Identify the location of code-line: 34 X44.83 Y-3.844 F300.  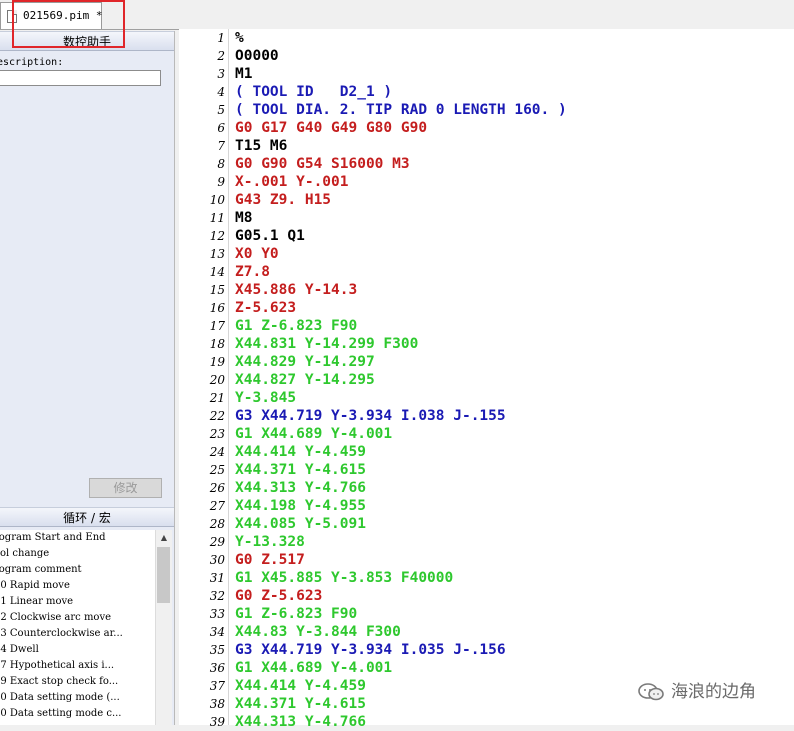
(486, 632).